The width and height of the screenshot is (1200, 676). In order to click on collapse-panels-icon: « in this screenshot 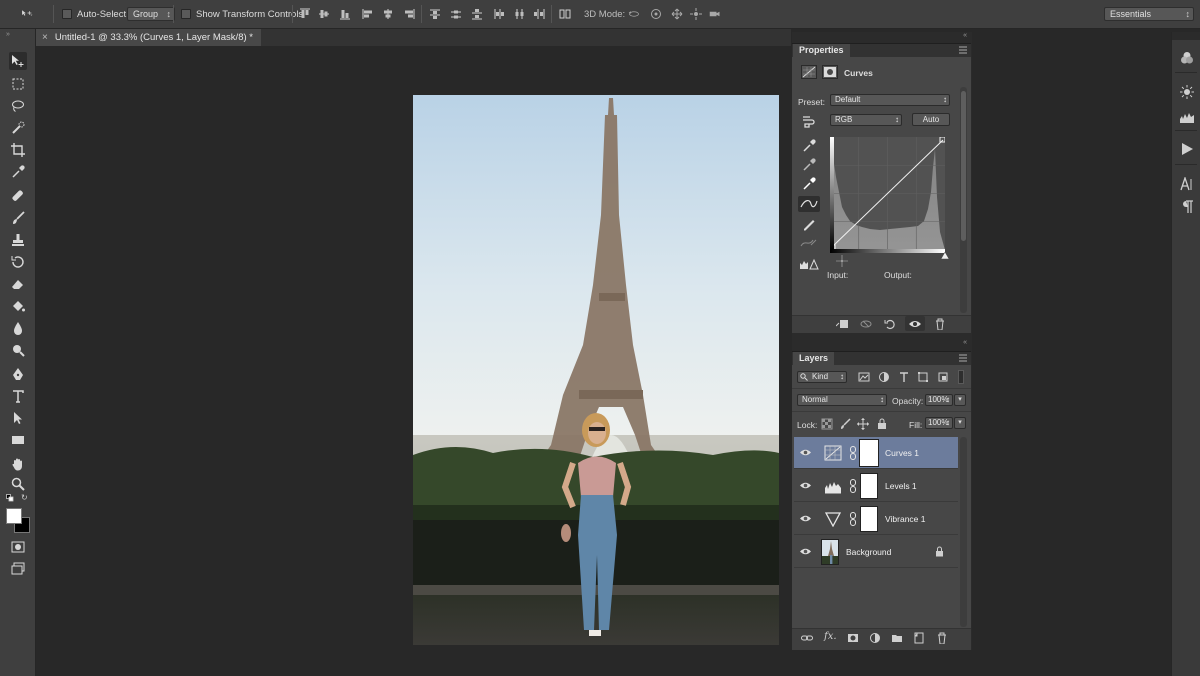, I will do `click(965, 35)`.